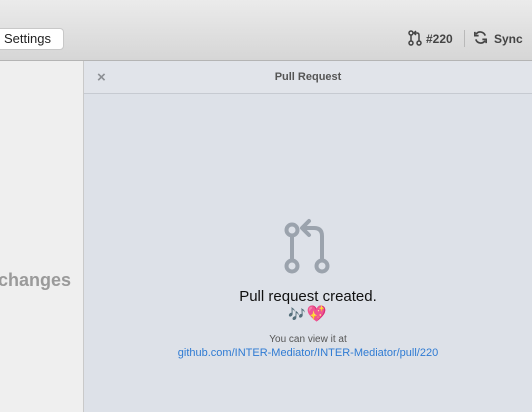 The width and height of the screenshot is (532, 412). I want to click on sheet-title: Pull Request, so click(308, 77).